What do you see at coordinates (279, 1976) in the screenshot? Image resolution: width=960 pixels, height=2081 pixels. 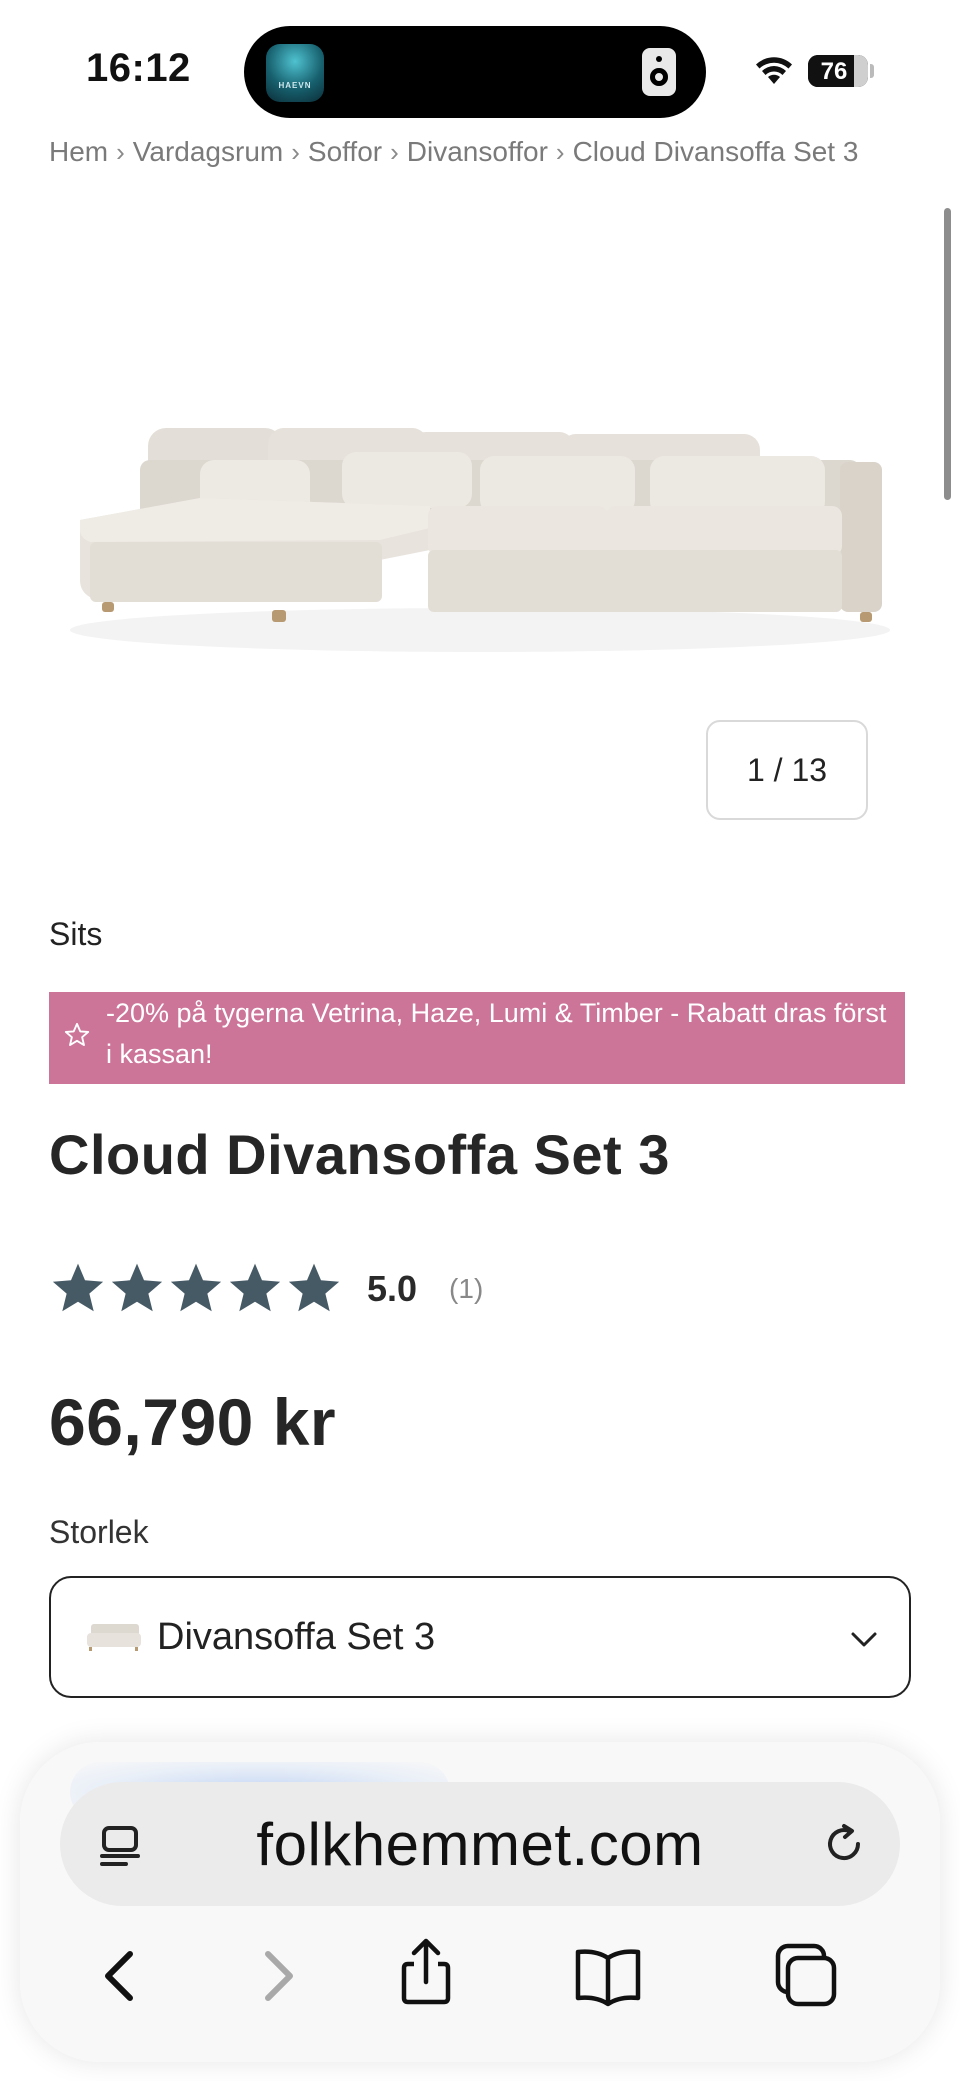 I see `forward-icon` at bounding box center [279, 1976].